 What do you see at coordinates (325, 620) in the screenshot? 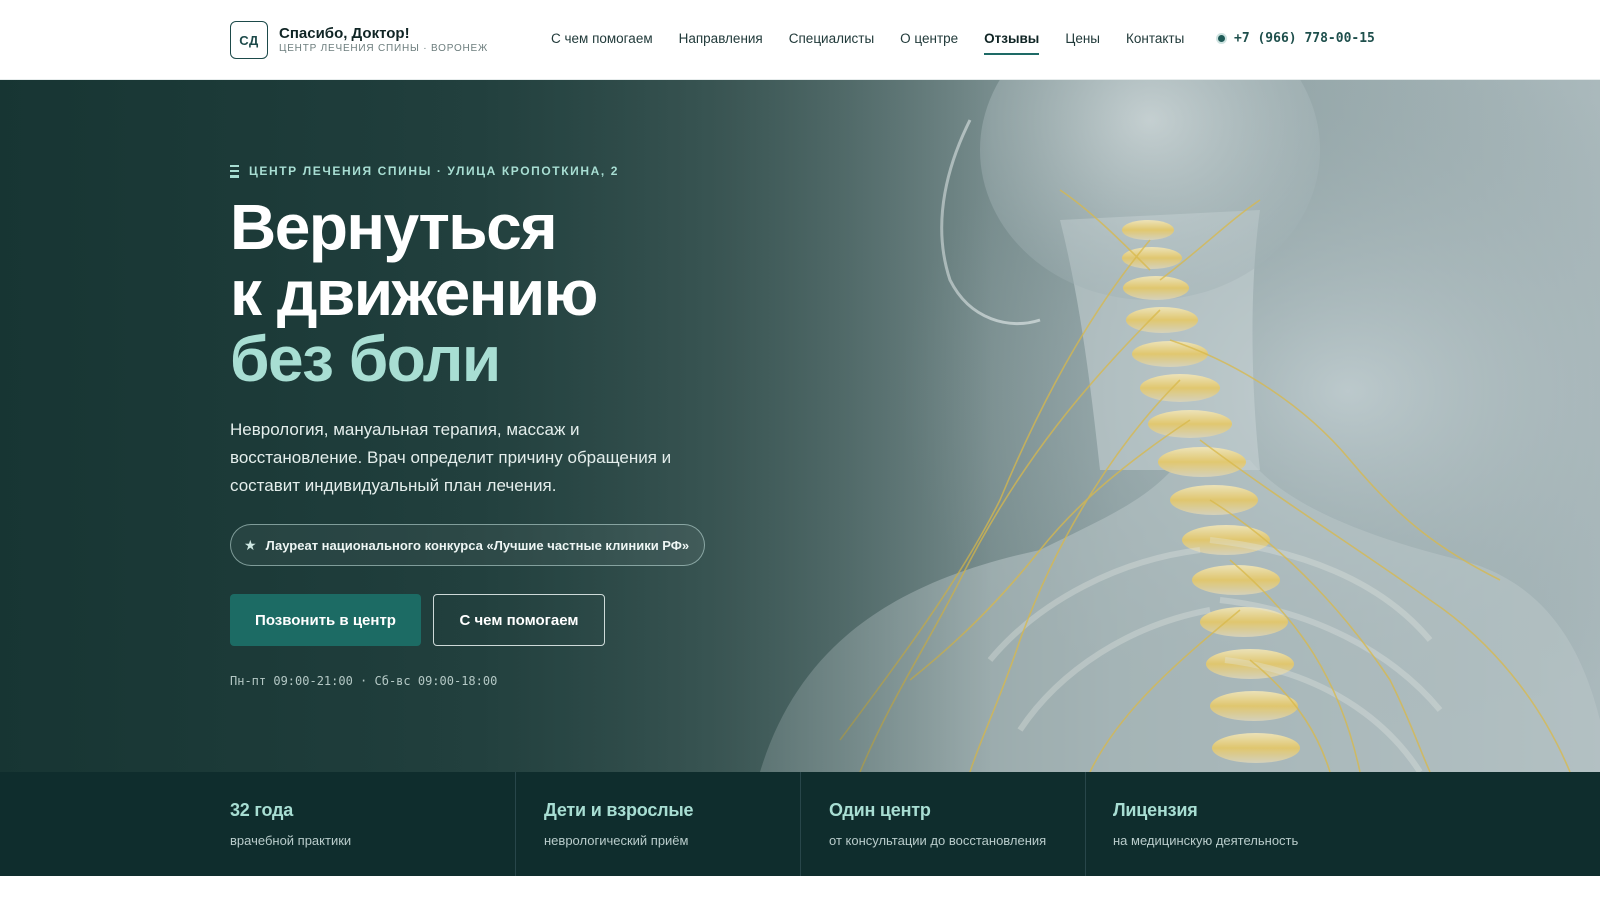
I see `call-center-button: Позвонить в центр` at bounding box center [325, 620].